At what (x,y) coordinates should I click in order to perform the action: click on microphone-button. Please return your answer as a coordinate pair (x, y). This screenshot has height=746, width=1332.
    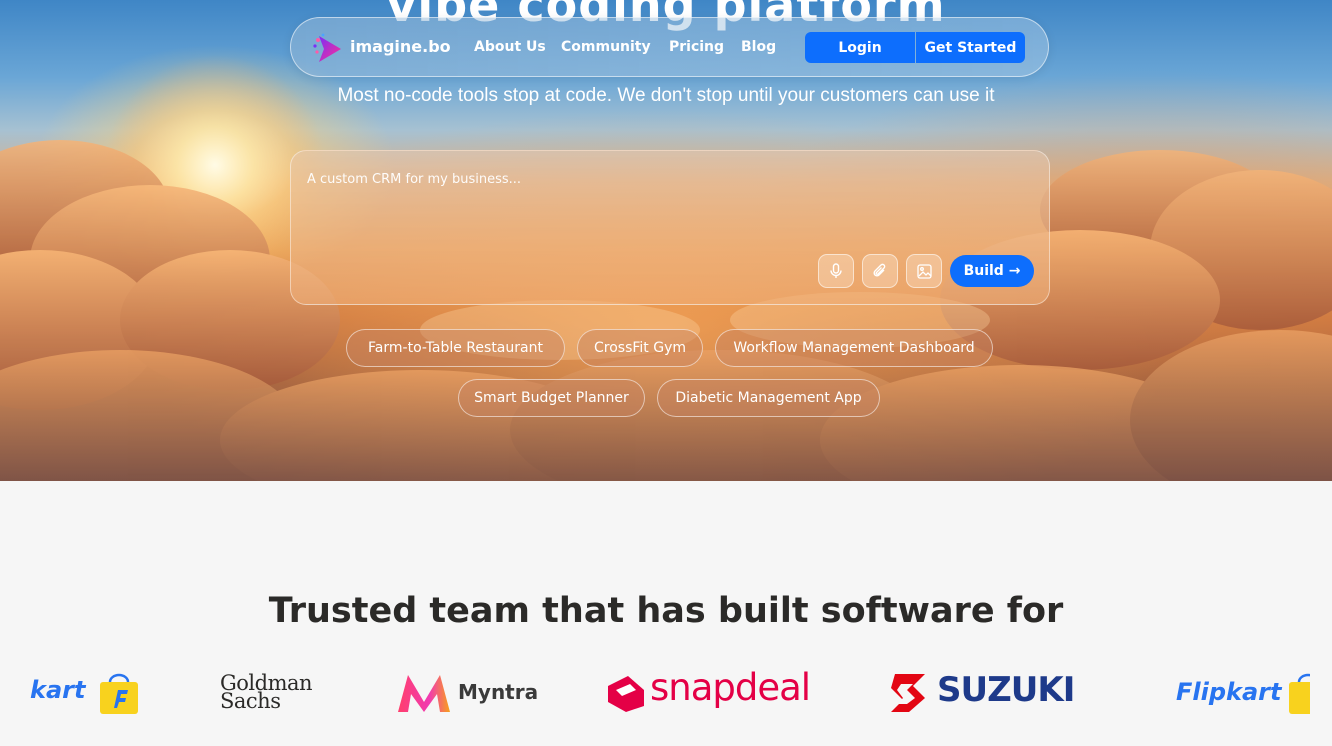
    Looking at the image, I should click on (836, 271).